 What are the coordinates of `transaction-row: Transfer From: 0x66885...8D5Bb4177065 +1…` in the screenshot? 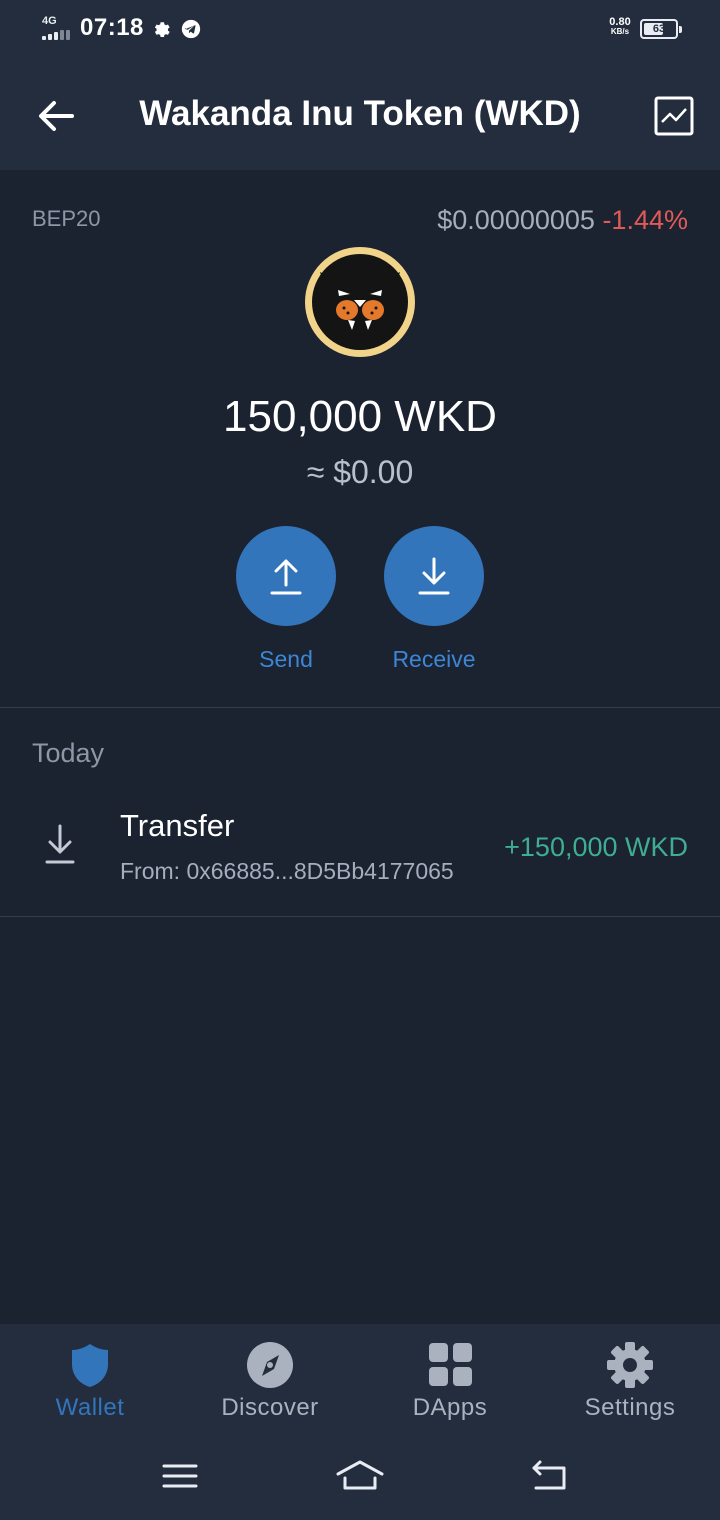 It's located at (360, 850).